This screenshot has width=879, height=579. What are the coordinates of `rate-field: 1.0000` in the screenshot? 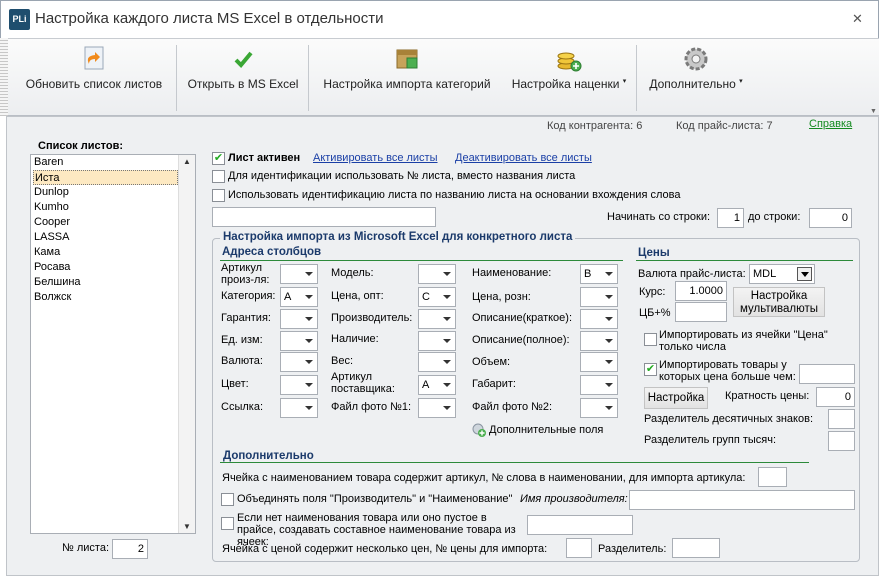 It's located at (701, 291).